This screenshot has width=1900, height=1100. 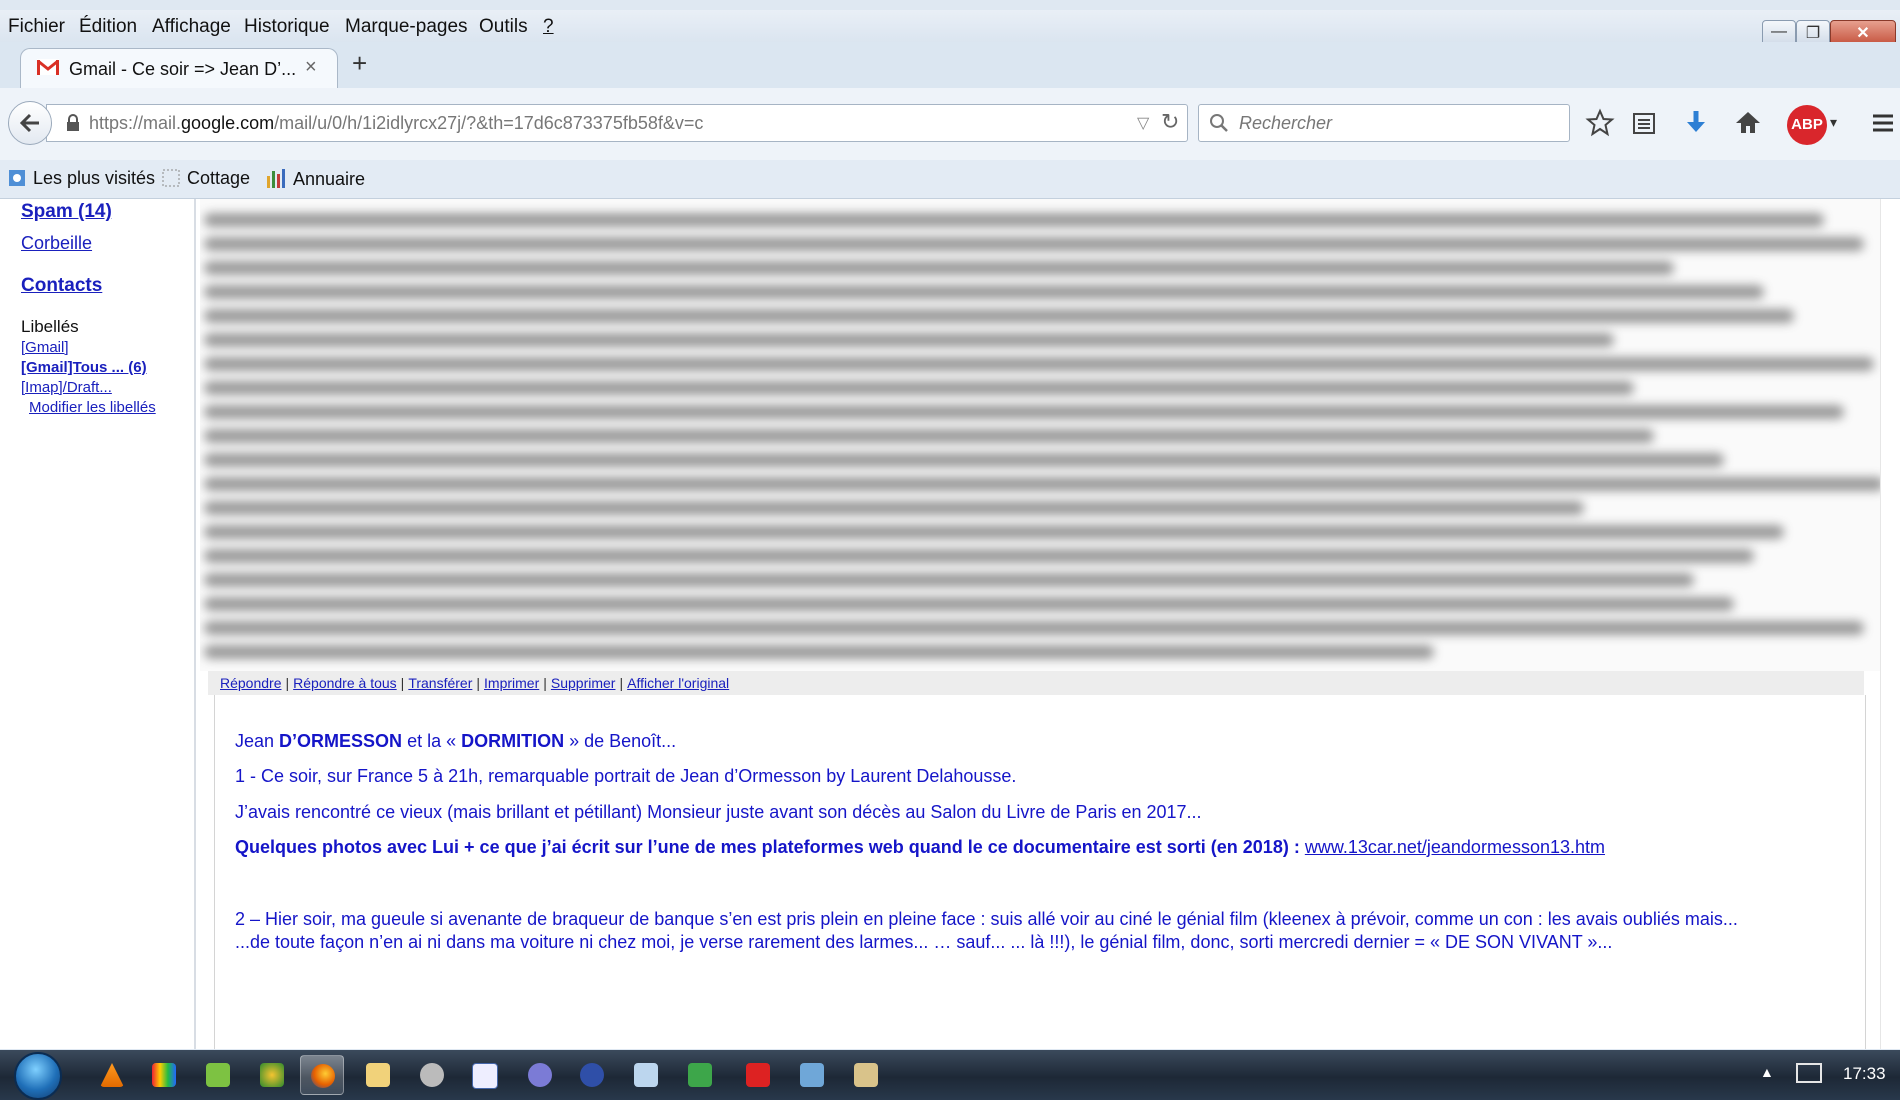 I want to click on menu-outils: Outils, so click(x=503, y=27).